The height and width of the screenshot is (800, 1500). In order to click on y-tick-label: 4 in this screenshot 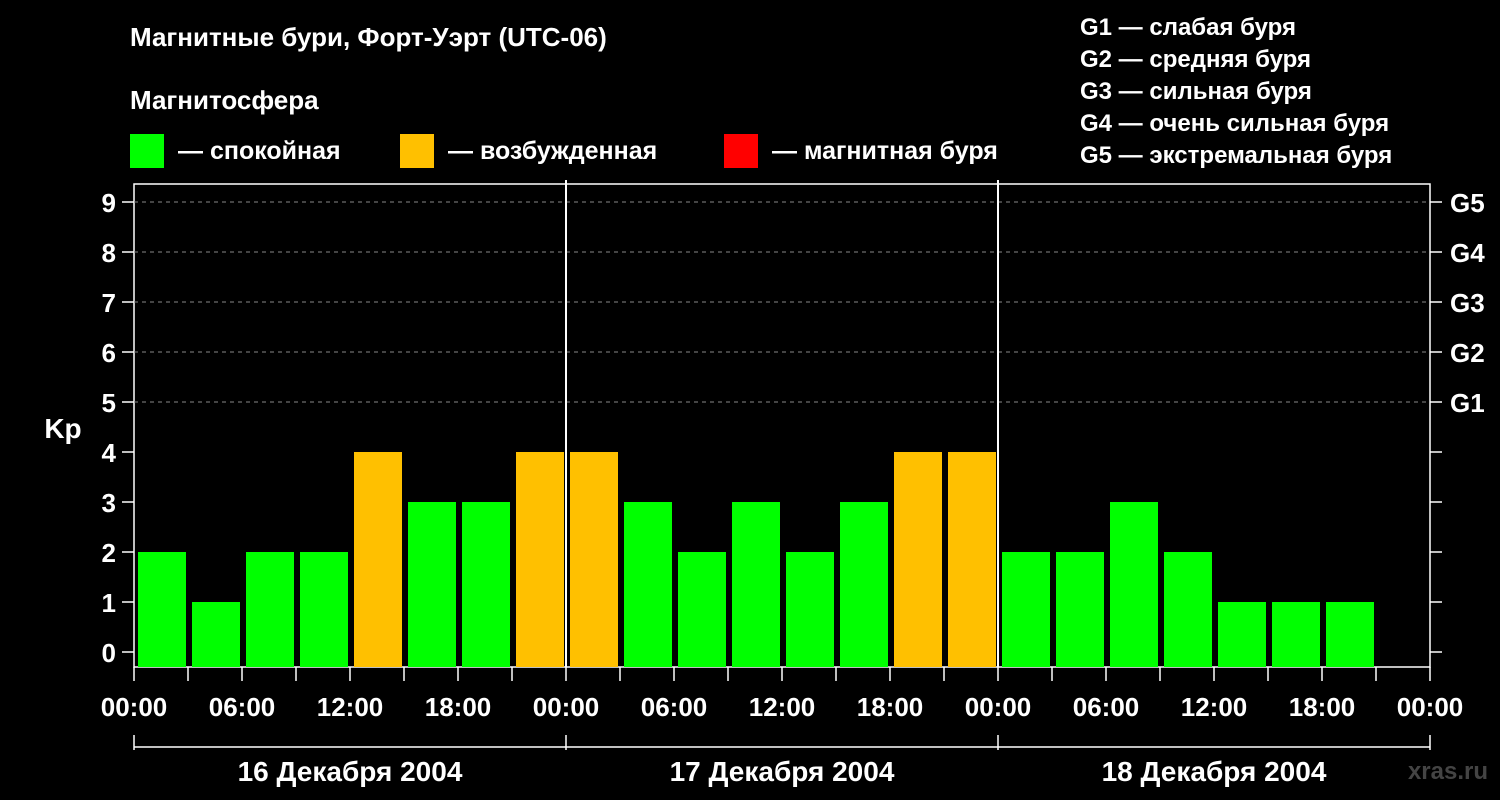, I will do `click(109, 453)`.